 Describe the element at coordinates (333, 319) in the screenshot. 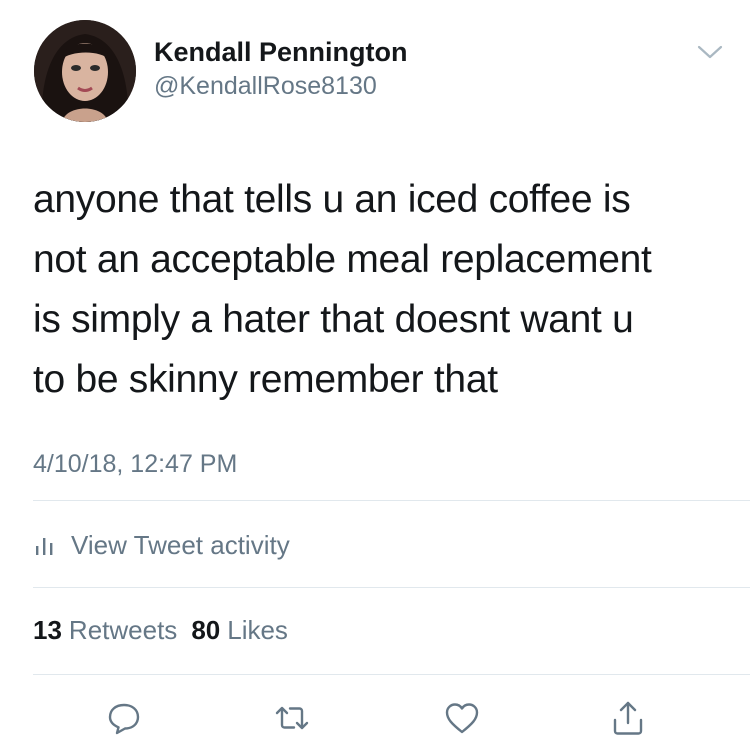

I see `tweet-text-line: is simply a hater that doesnt want u` at that location.